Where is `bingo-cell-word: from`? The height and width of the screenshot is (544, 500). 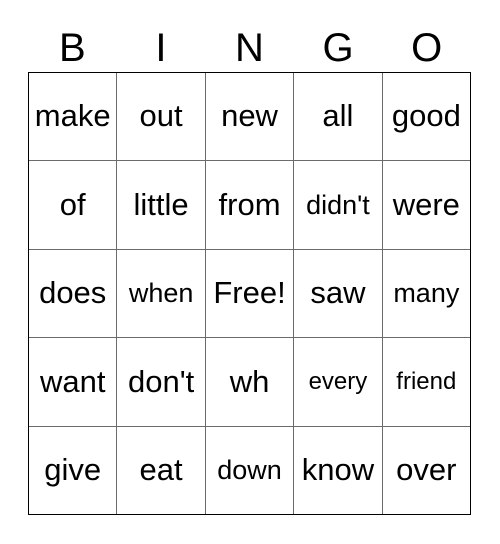 bingo-cell-word: from is located at coordinates (249, 204).